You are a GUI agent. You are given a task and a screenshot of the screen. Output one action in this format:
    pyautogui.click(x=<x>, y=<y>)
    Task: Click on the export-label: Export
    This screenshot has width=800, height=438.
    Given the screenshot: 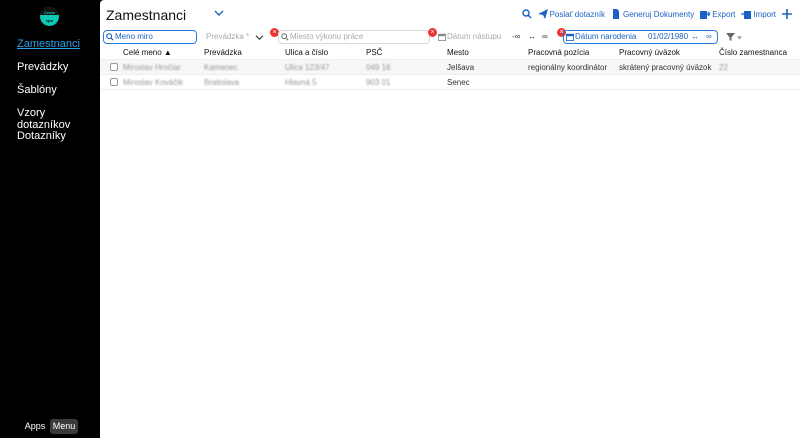 What is the action you would take?
    pyautogui.click(x=724, y=14)
    